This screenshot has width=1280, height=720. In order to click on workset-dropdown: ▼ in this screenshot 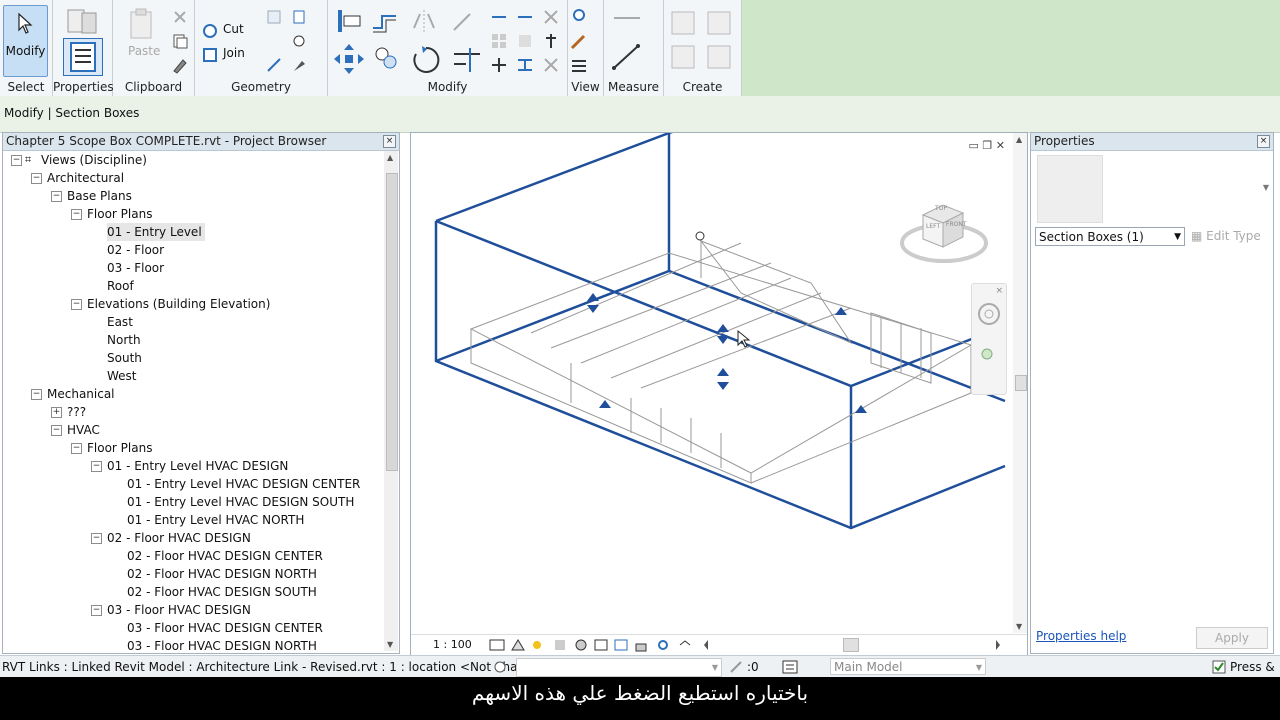, I will do `click(619, 667)`.